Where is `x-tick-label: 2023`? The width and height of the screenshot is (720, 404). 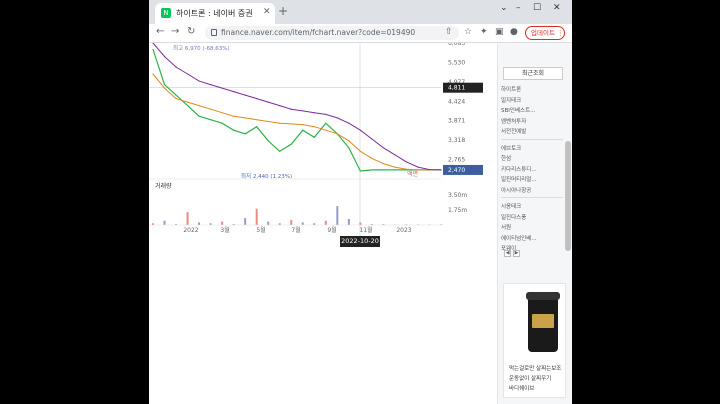
x-tick-label: 2023 is located at coordinates (403, 230).